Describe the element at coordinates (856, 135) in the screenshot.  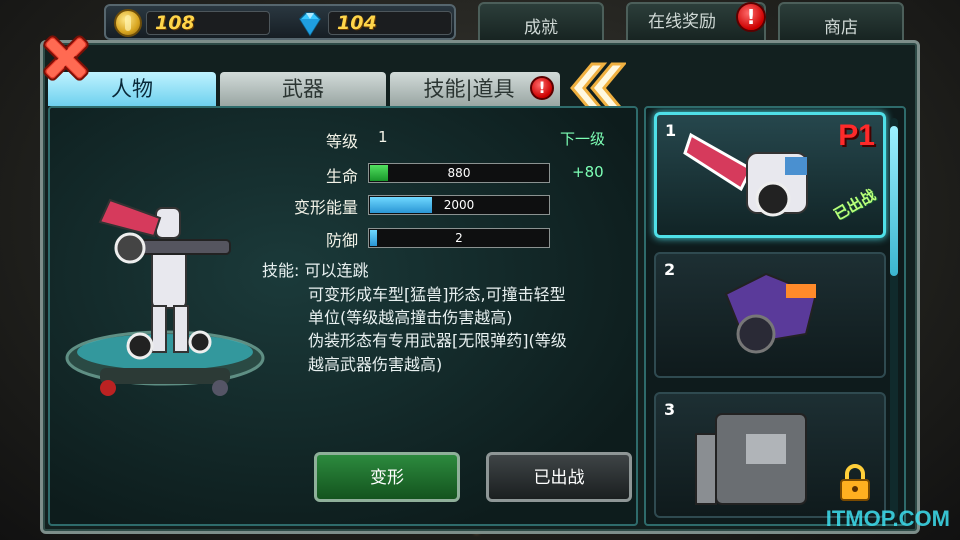
I see `player-tag: P1` at that location.